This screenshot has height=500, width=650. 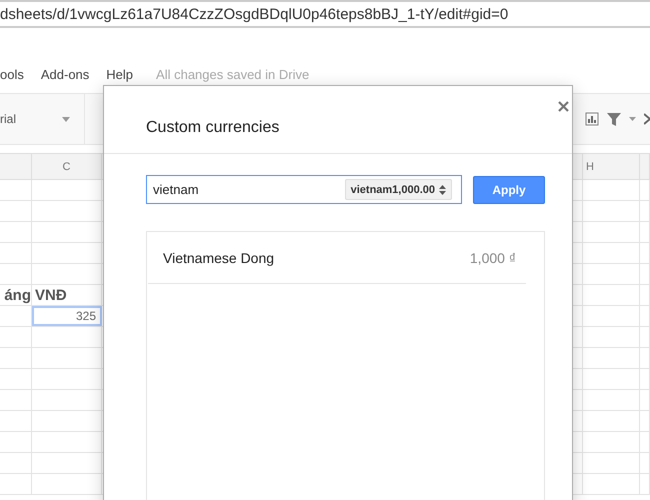 What do you see at coordinates (563, 106) in the screenshot?
I see `close-icon` at bounding box center [563, 106].